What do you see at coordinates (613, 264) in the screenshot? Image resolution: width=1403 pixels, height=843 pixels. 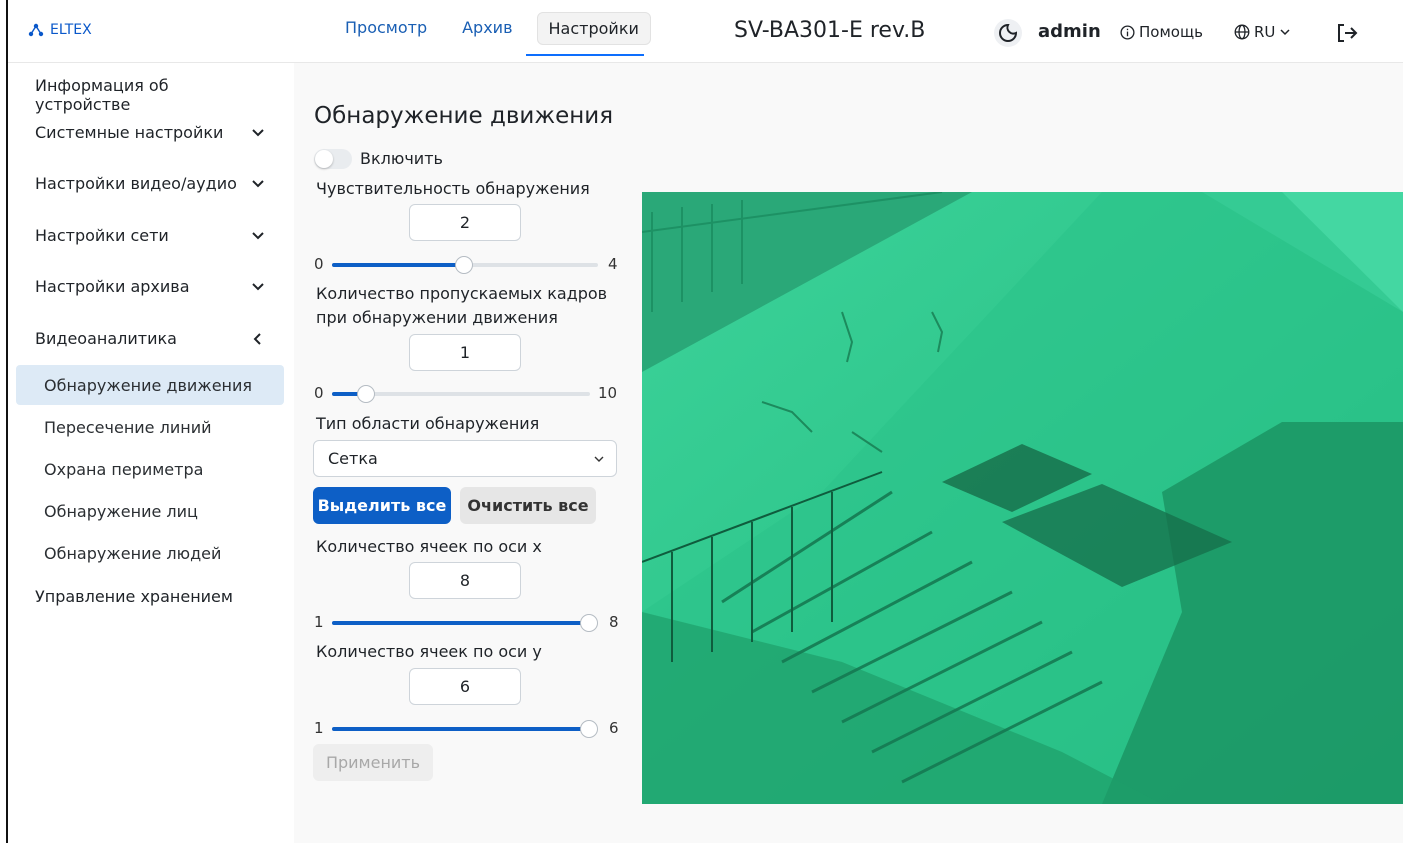 I see `slider-max: 4` at bounding box center [613, 264].